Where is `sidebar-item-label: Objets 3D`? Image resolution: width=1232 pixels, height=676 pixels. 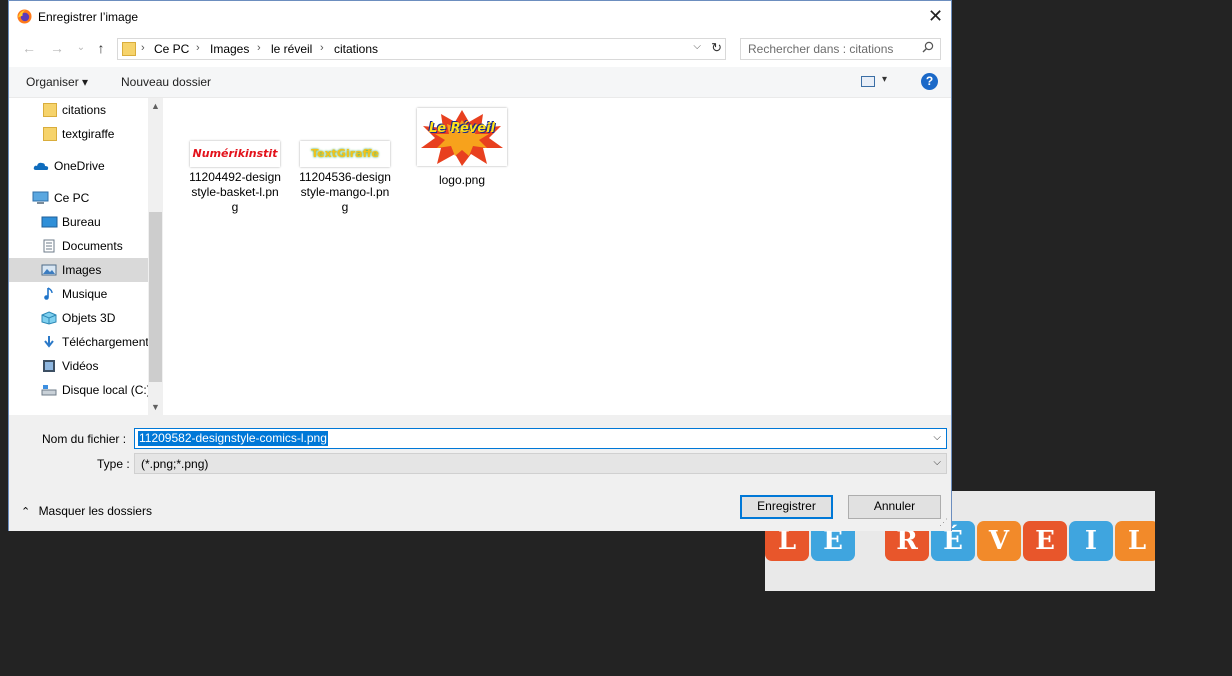 sidebar-item-label: Objets 3D is located at coordinates (89, 318).